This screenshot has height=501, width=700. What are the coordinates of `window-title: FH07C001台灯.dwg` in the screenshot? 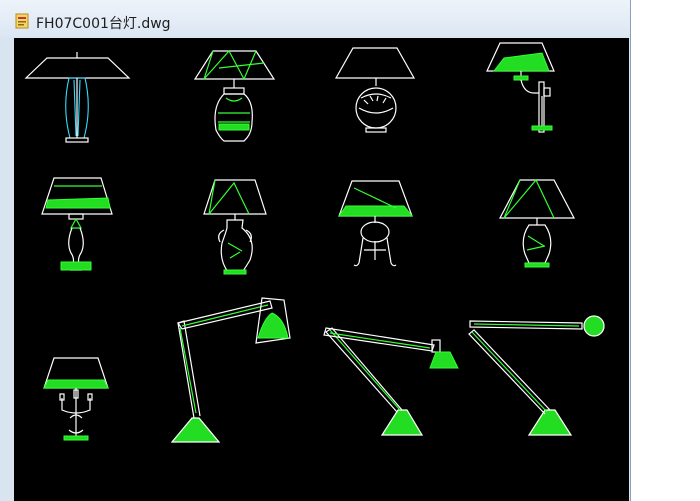 It's located at (103, 24).